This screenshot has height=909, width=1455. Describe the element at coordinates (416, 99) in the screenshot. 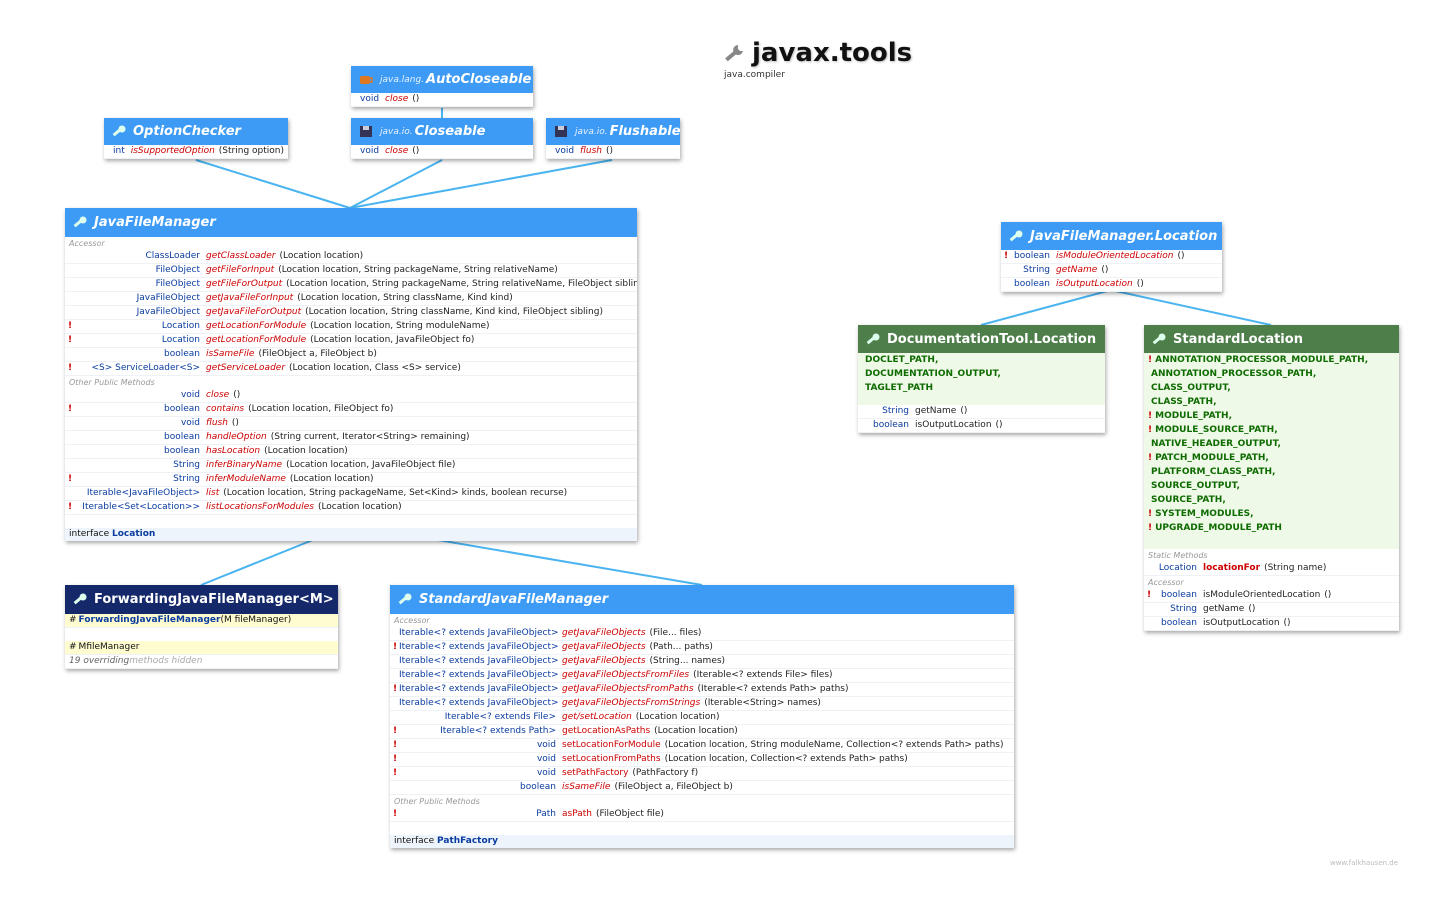

I see `member-args: ()` at that location.